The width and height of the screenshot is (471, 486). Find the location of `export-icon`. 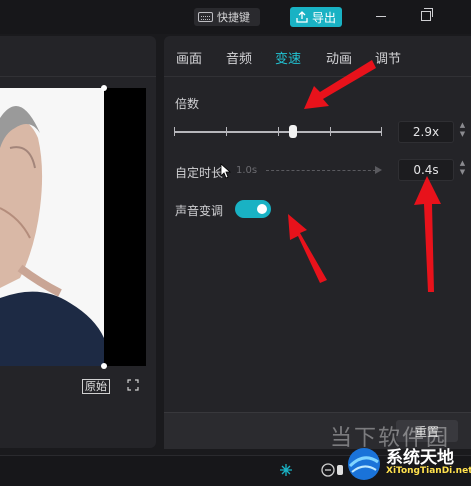

export-icon is located at coordinates (302, 17).